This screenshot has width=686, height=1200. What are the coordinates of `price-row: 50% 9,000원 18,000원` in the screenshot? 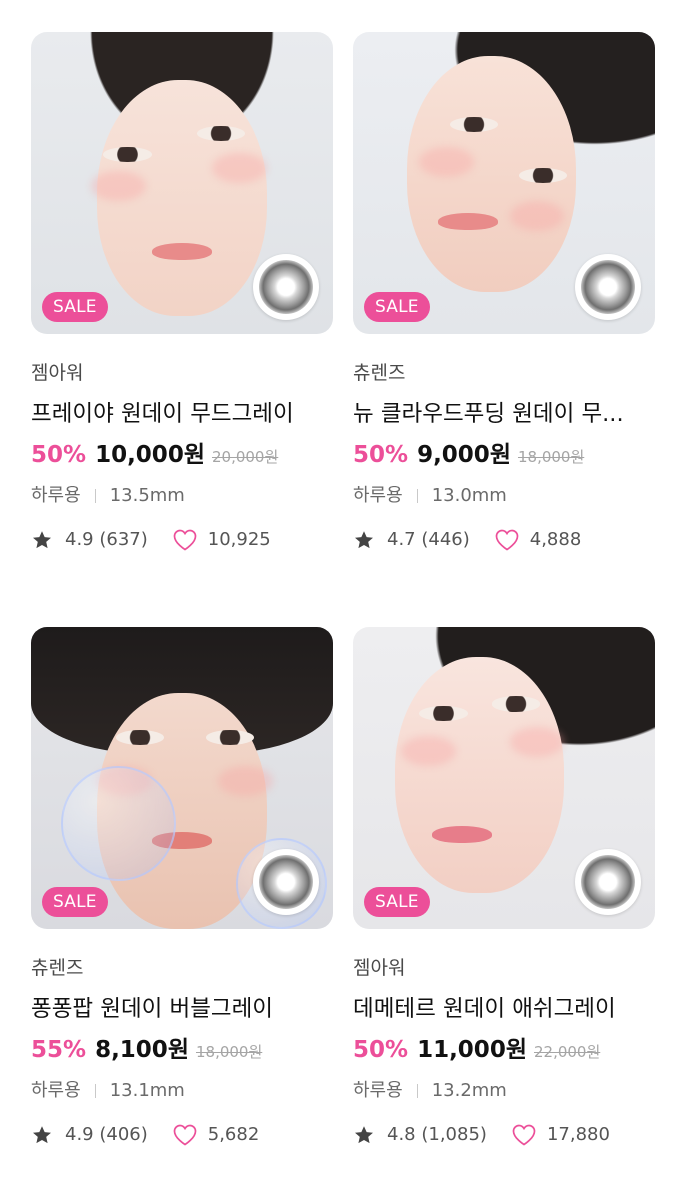 It's located at (504, 456).